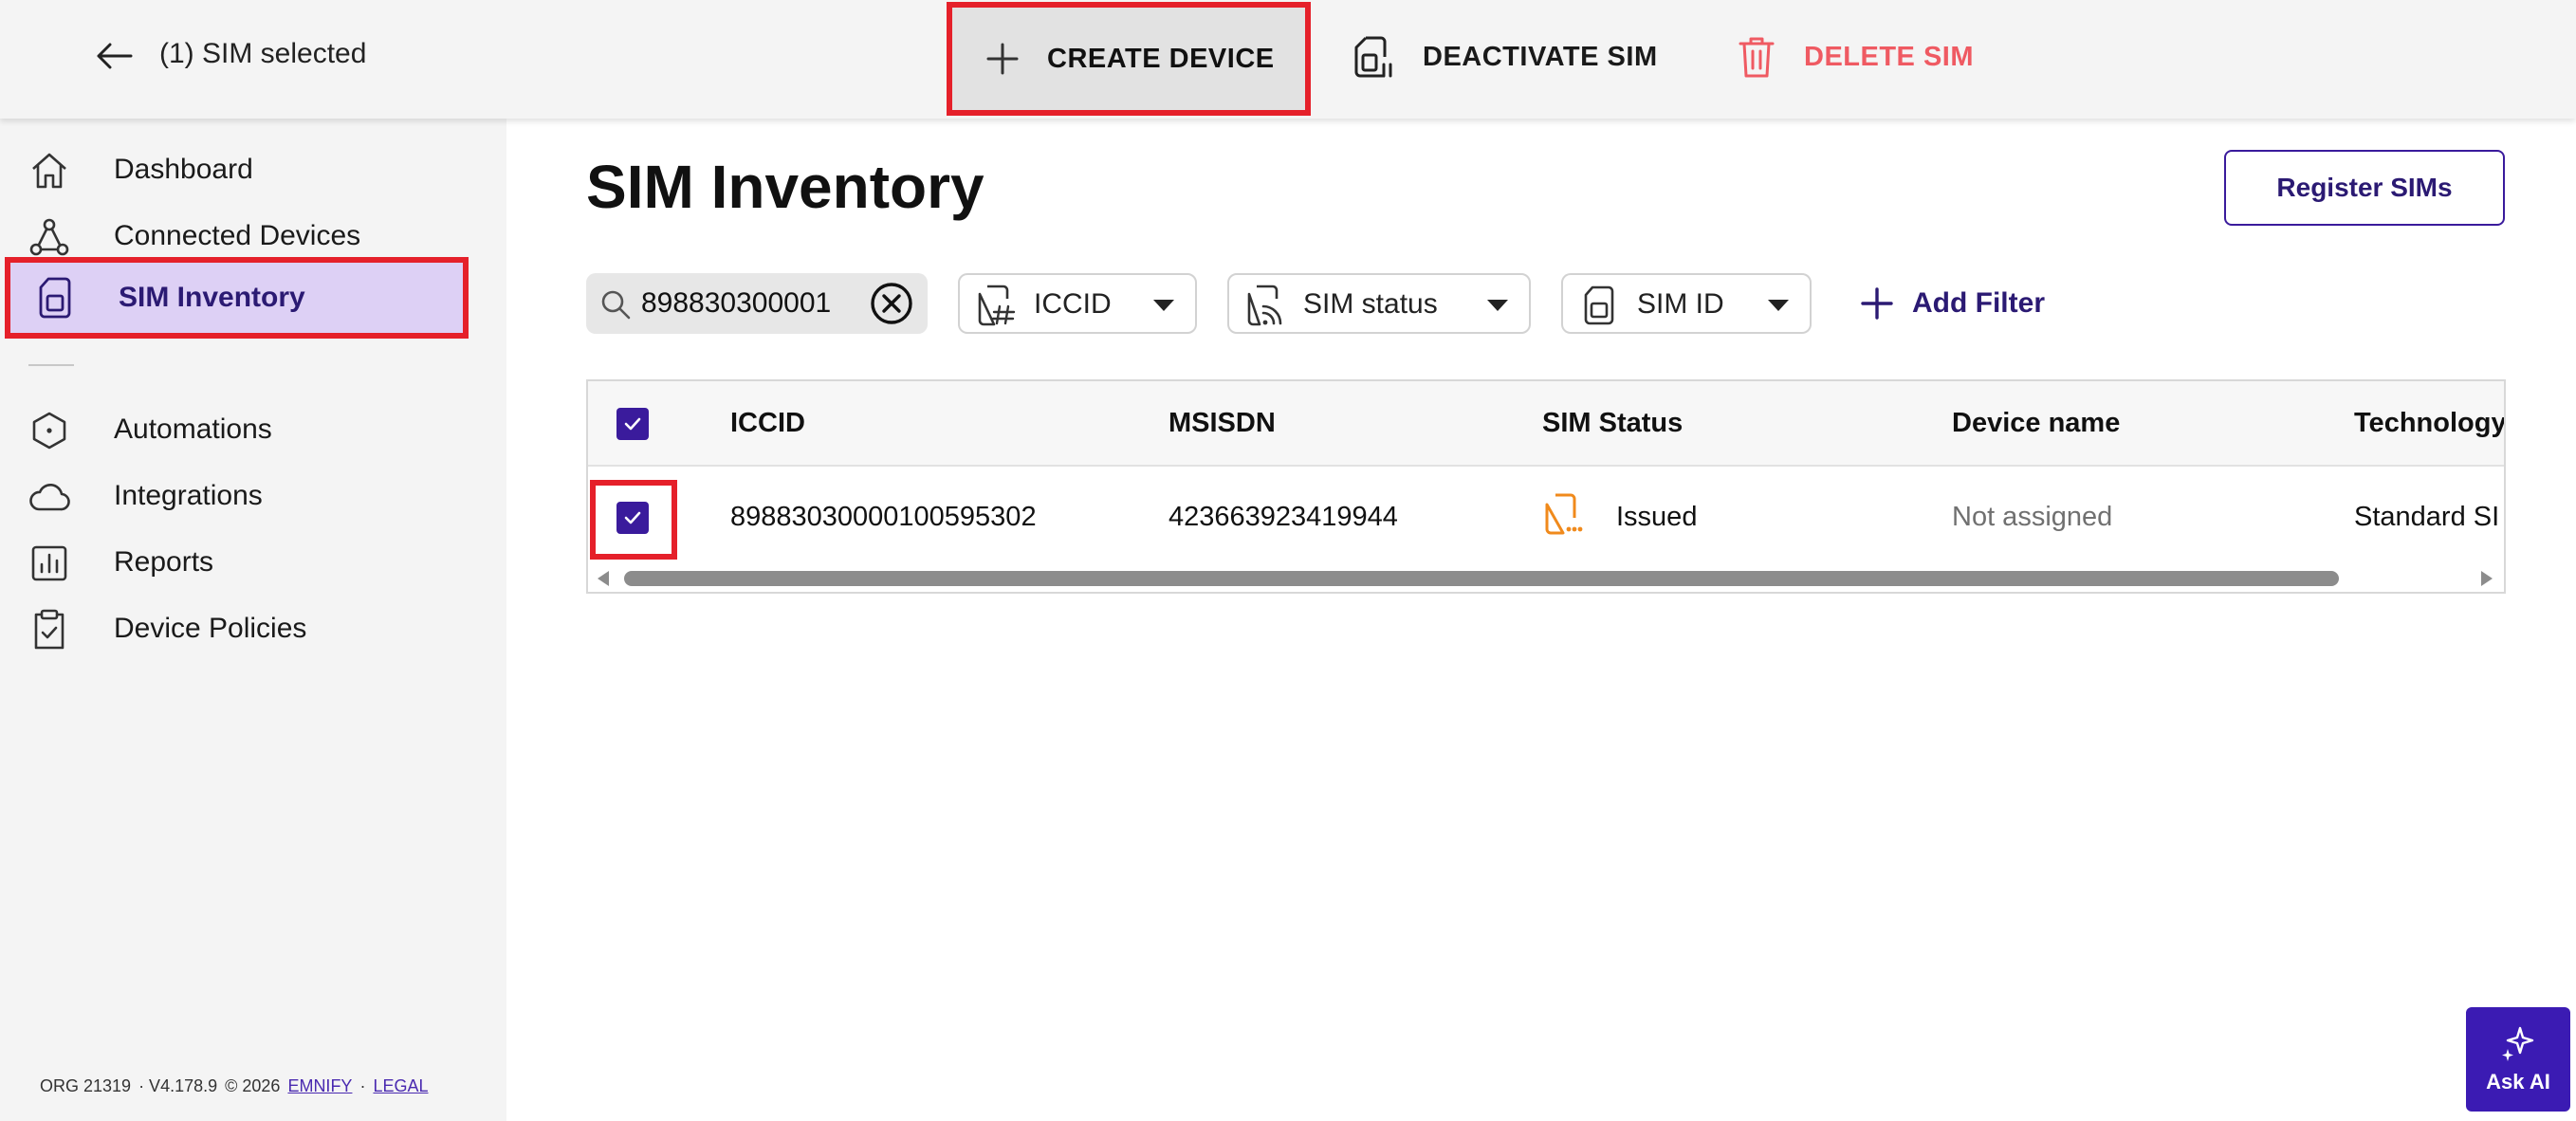  Describe the element at coordinates (51, 365) in the screenshot. I see `sidebar-divider` at that location.